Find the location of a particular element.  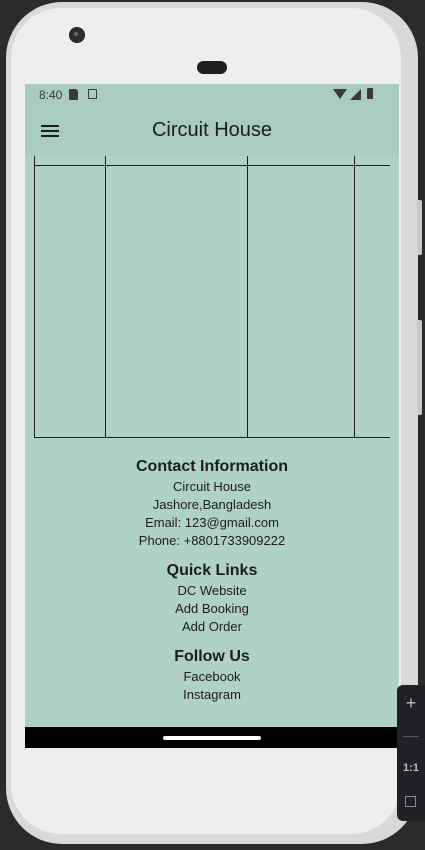

emulator-toolbar: + 1:1 is located at coordinates (411, 753).